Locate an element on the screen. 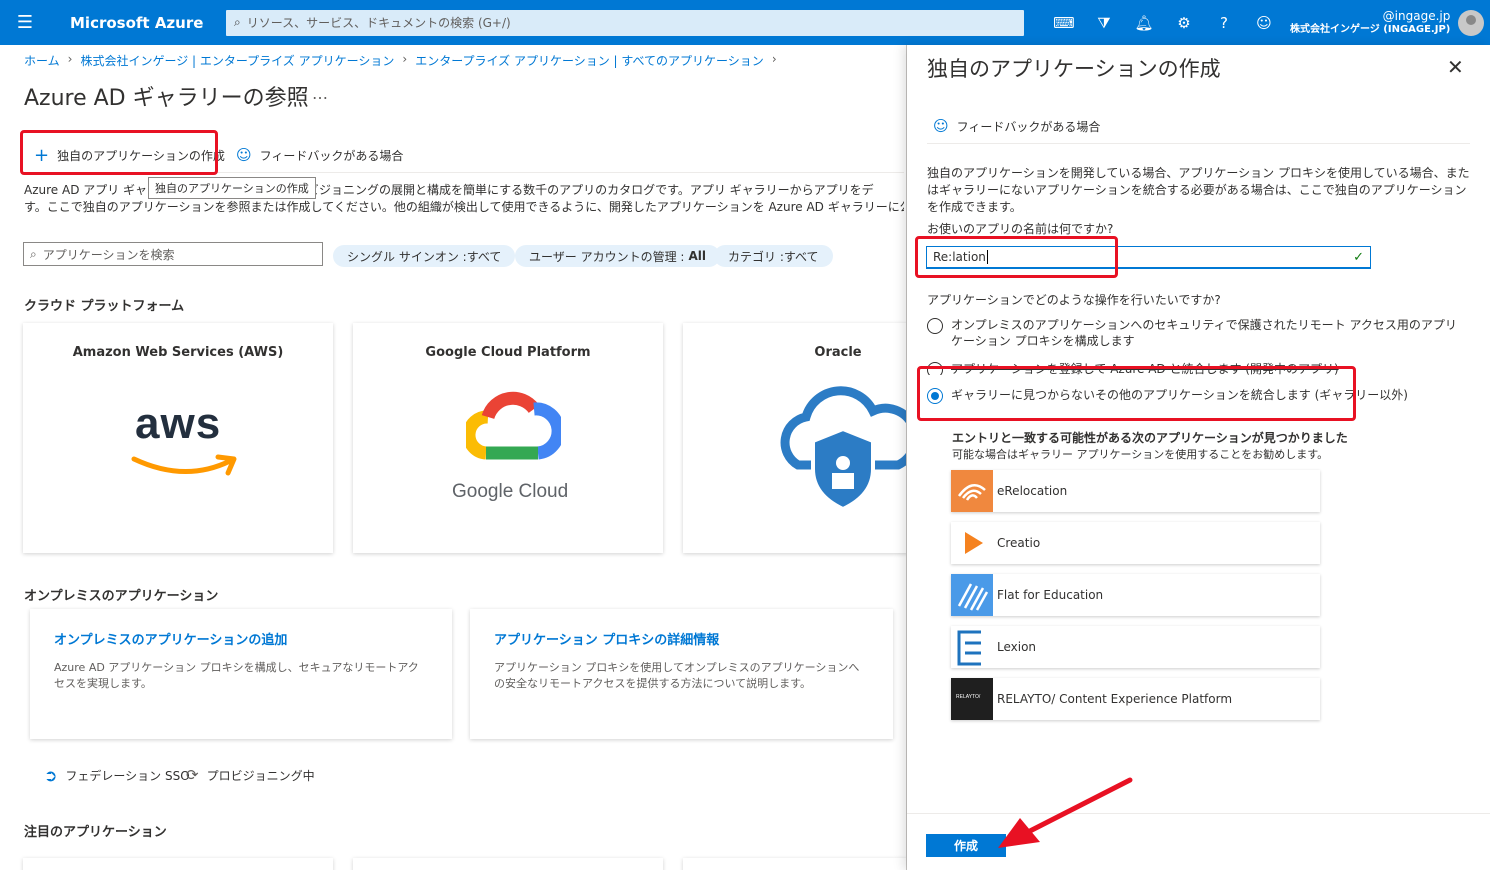 Image resolution: width=1490 pixels, height=870 pixels. app-name-input: Re:lation ✓ is located at coordinates (1148, 257).